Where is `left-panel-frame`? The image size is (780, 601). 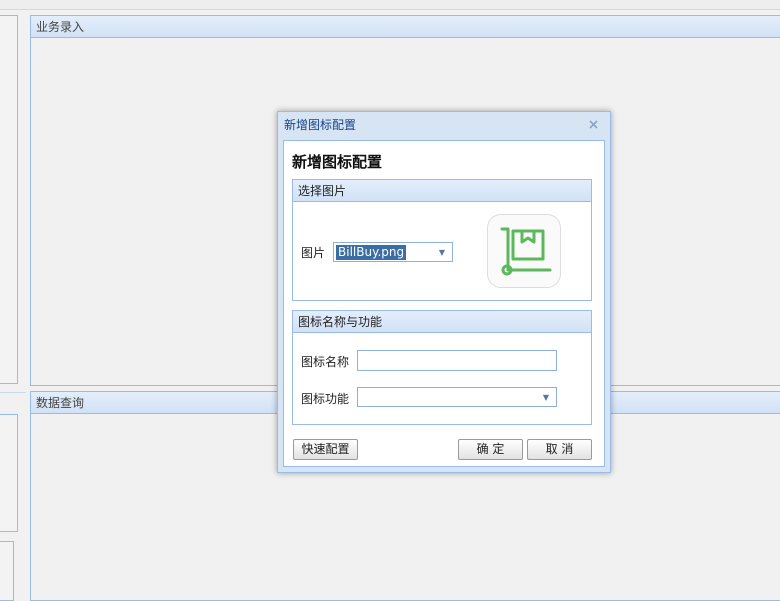
left-panel-frame is located at coordinates (9, 199).